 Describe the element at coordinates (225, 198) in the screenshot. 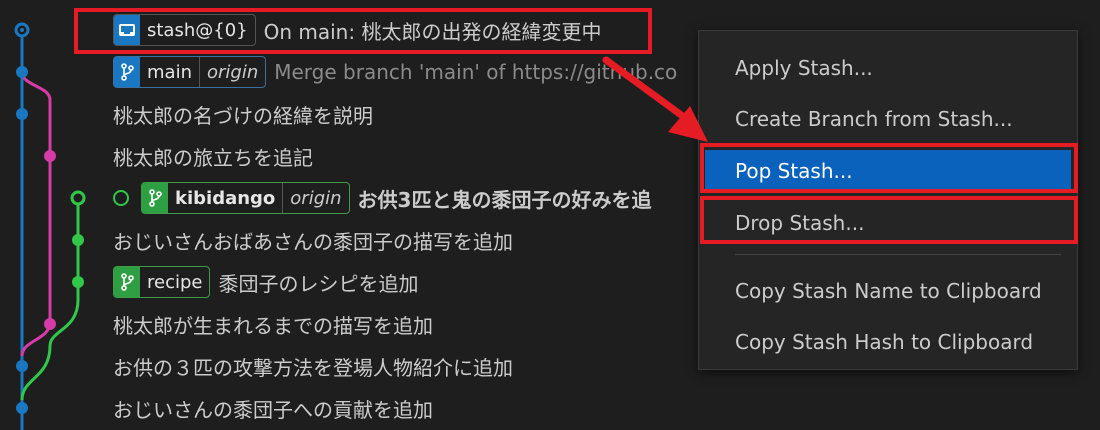

I see `branch-name: kibidango` at that location.